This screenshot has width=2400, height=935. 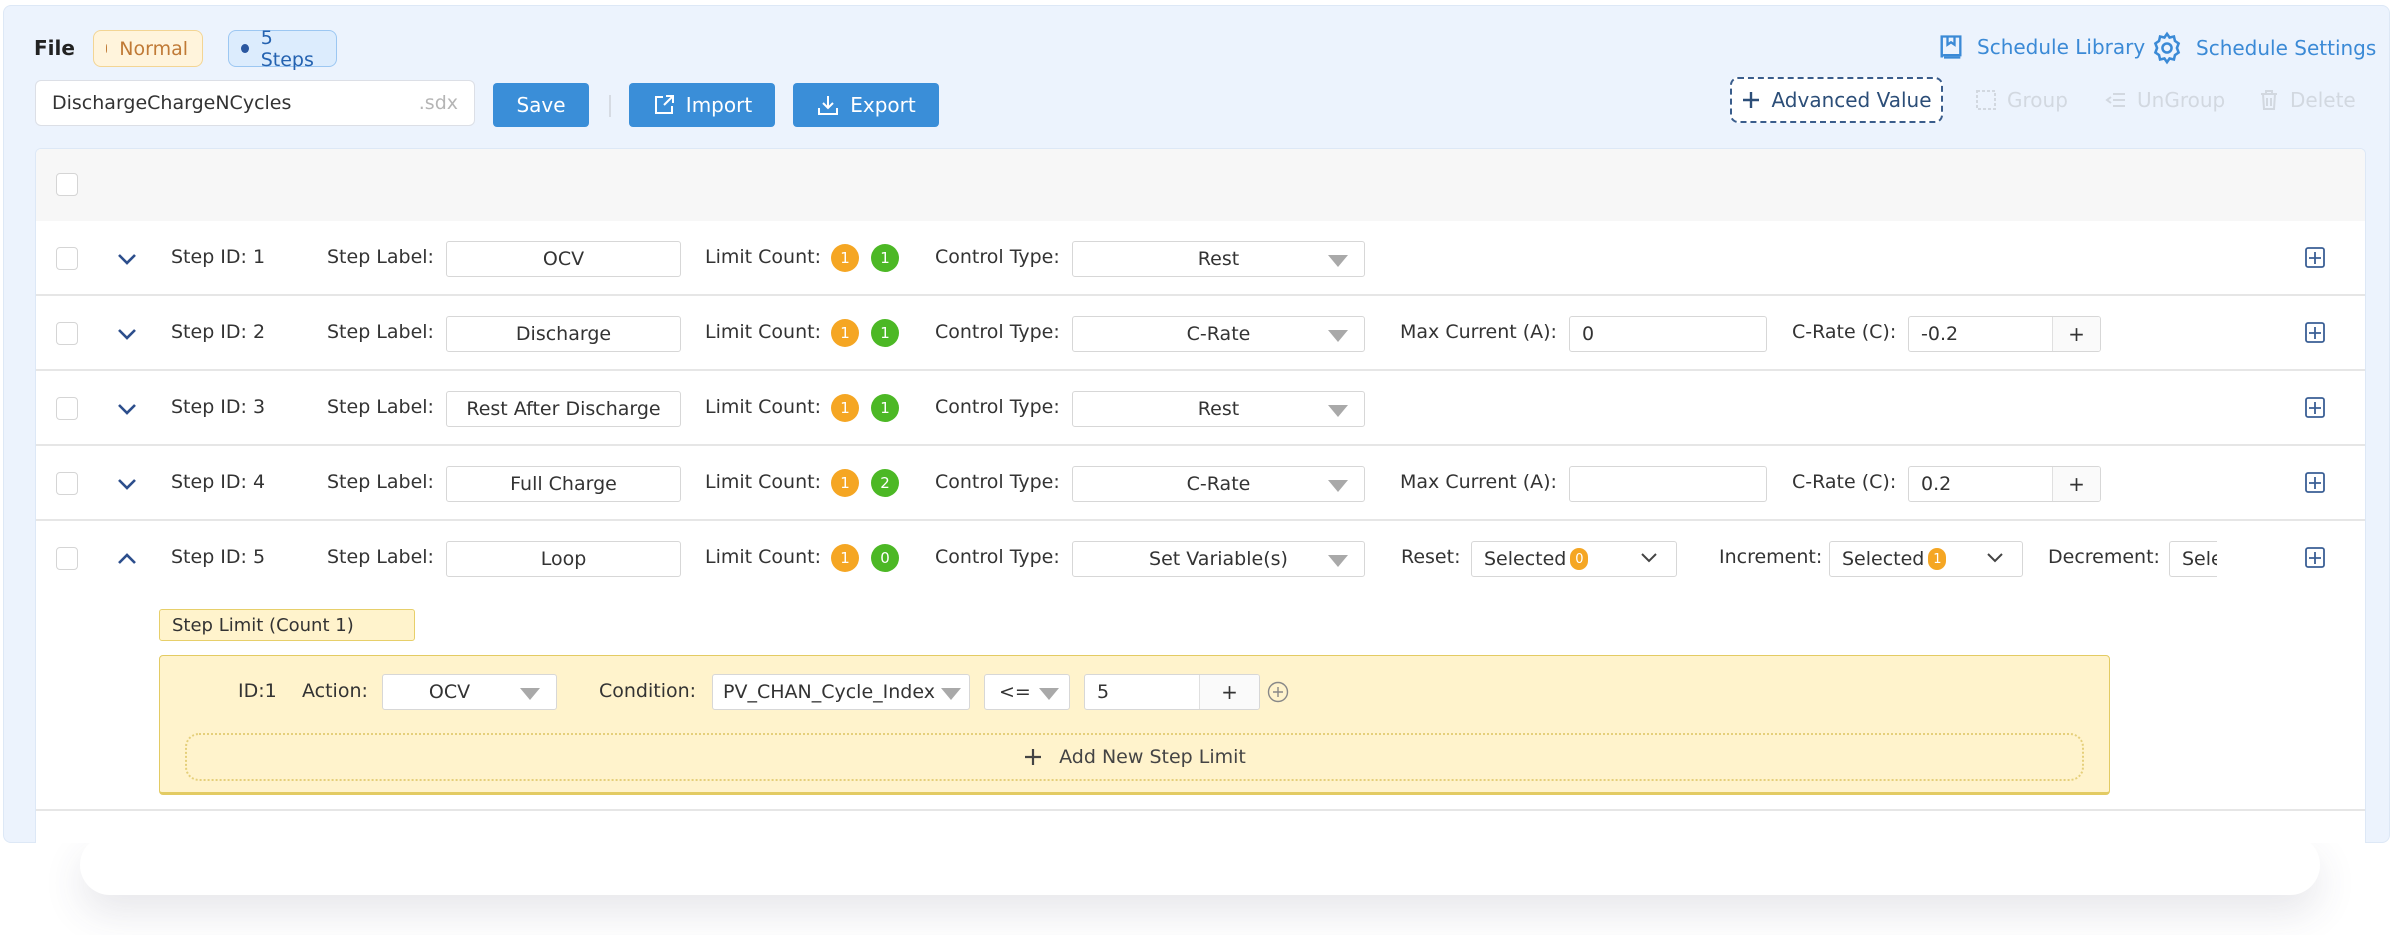 I want to click on panel-shadow, so click(x=1200, y=865).